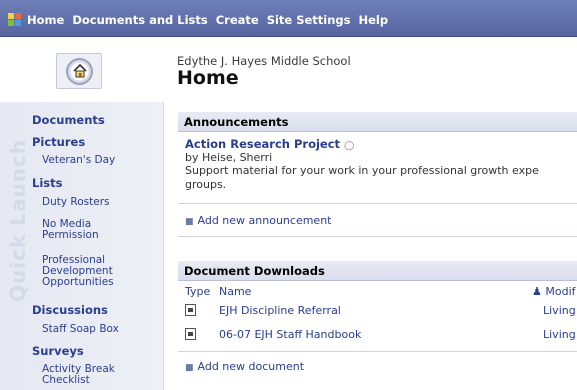 The width and height of the screenshot is (577, 390). I want to click on nav-help: Help, so click(374, 20).